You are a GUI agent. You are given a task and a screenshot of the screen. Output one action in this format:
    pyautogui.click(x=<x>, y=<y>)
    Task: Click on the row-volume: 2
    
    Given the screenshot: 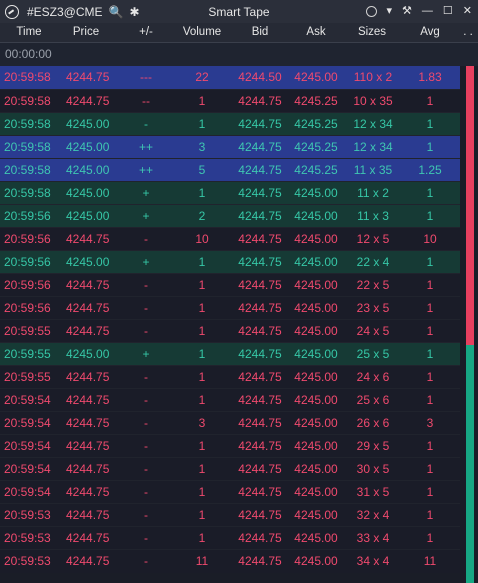 What is the action you would take?
    pyautogui.click(x=202, y=216)
    